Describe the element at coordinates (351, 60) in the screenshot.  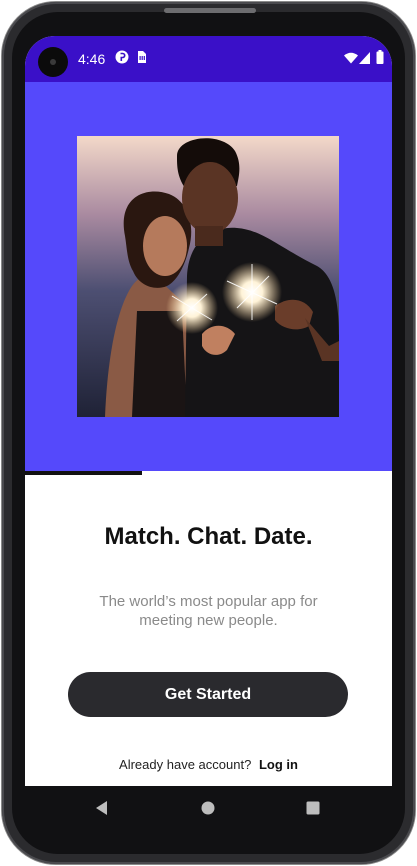
I see `wifi-icon` at that location.